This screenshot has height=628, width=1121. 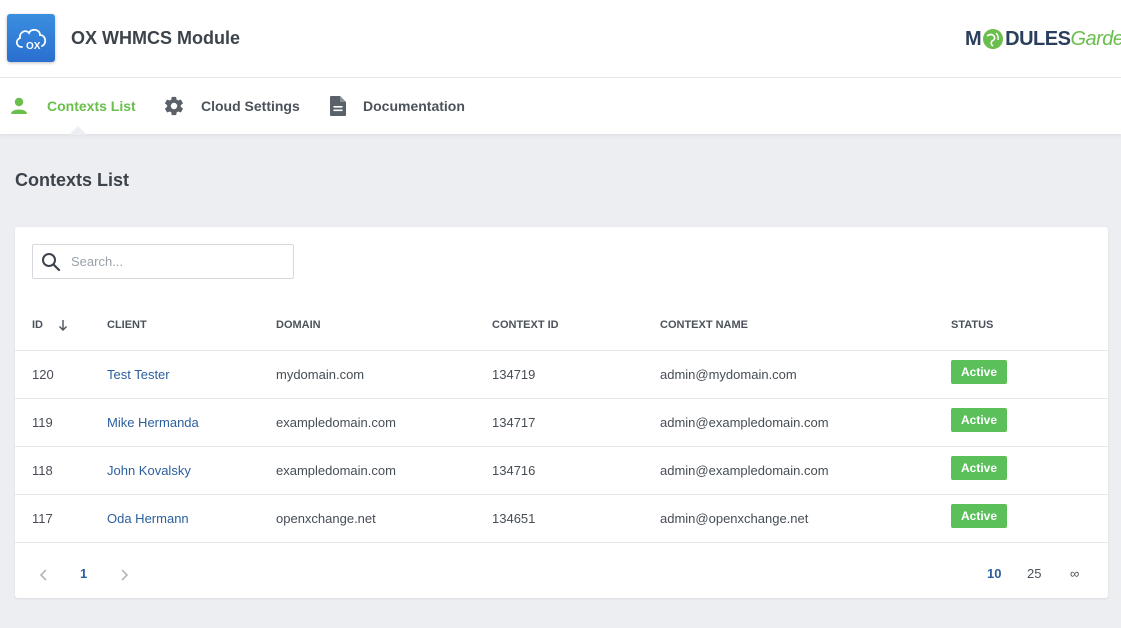 What do you see at coordinates (78, 130) in the screenshot?
I see `active-tab-caret` at bounding box center [78, 130].